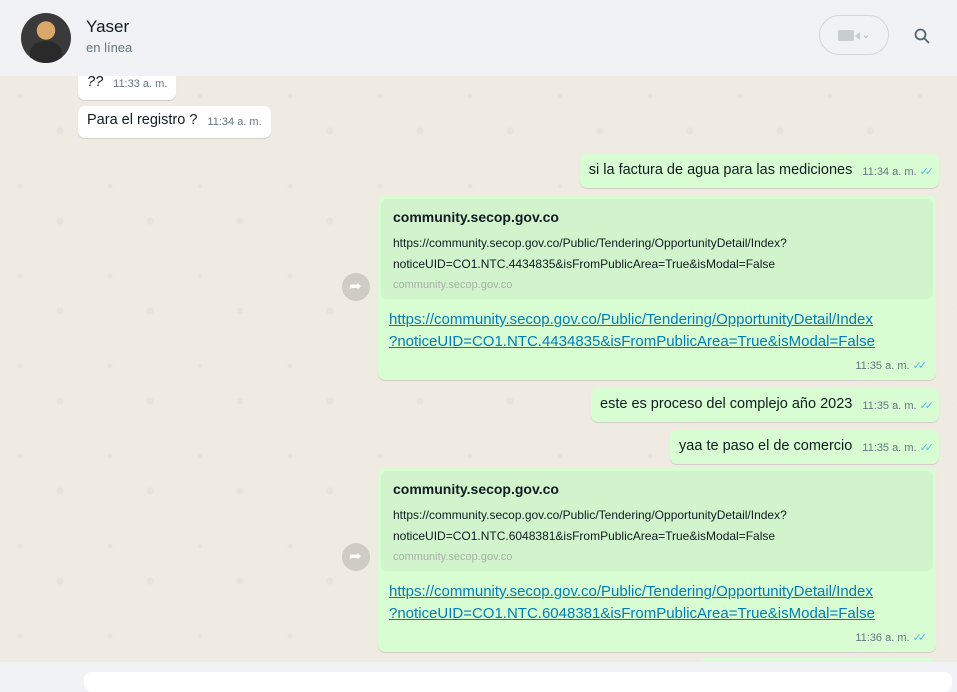 This screenshot has height=692, width=957. I want to click on message-text: ??, so click(95, 83).